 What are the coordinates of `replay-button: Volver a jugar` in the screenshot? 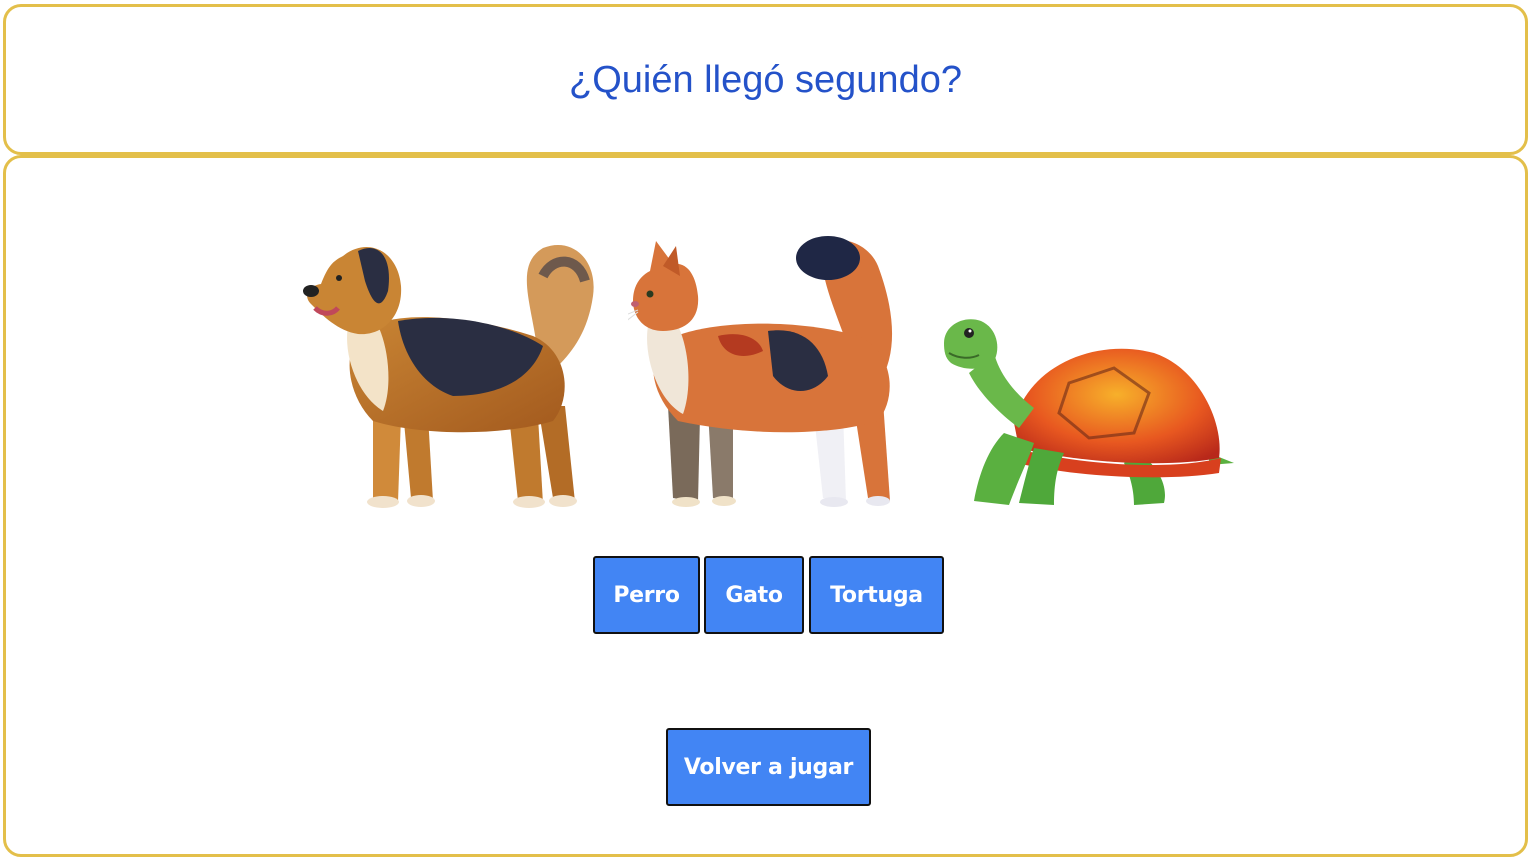 It's located at (768, 767).